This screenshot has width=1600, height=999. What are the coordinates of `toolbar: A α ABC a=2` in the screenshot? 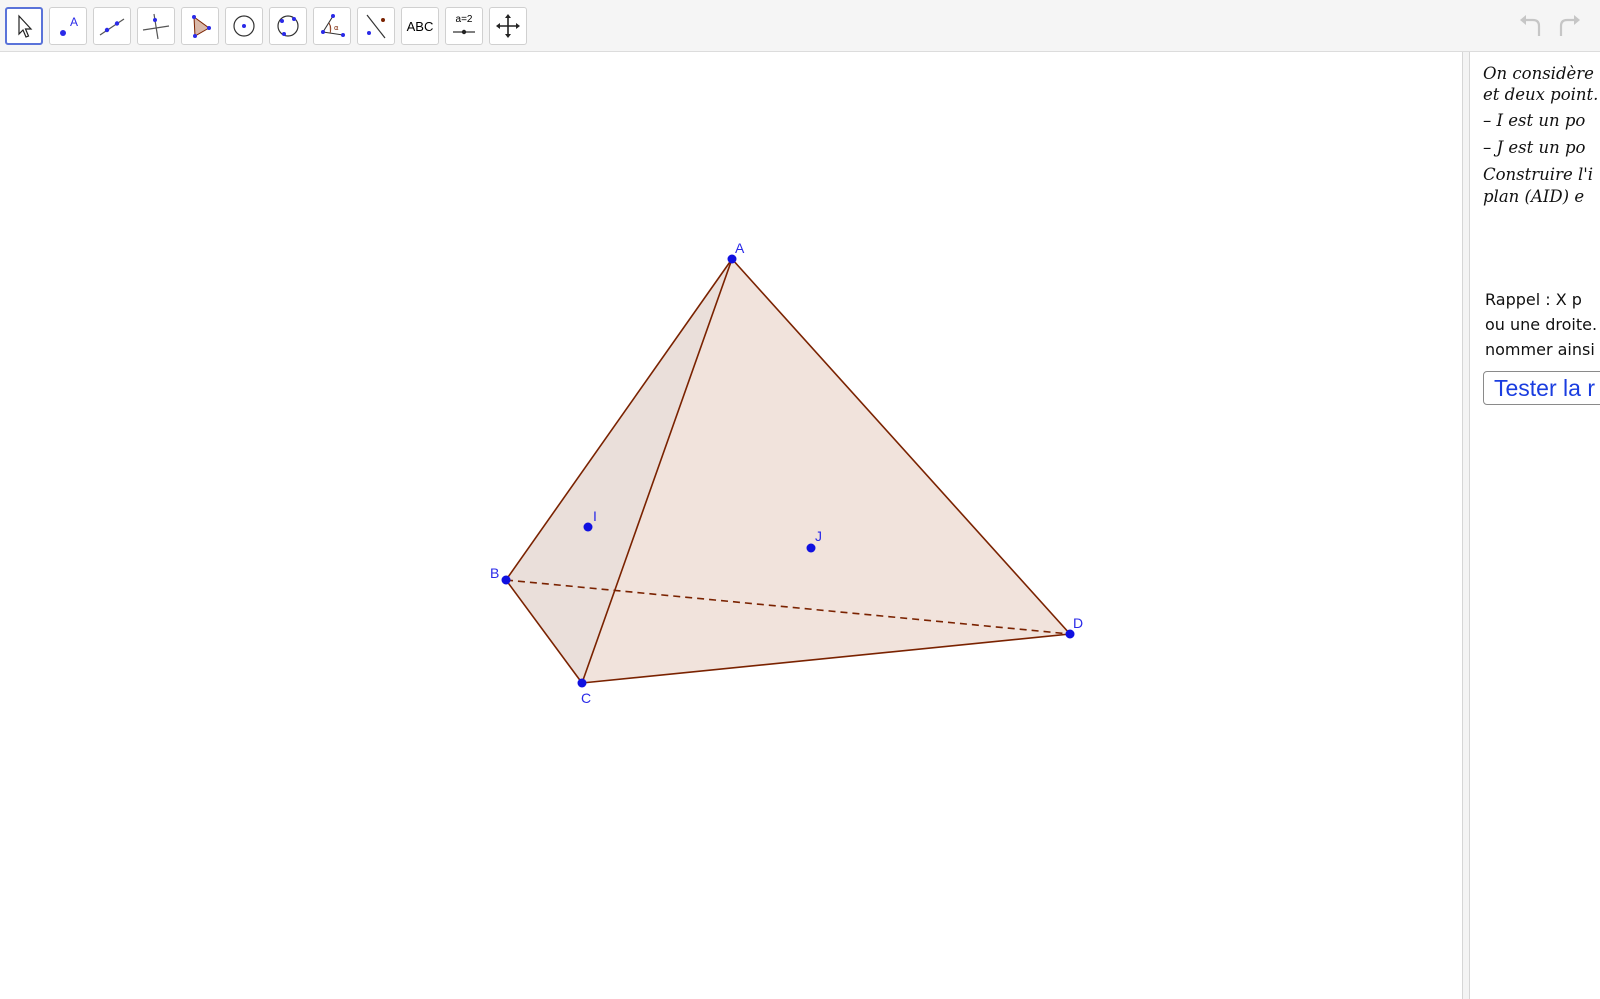 It's located at (800, 26).